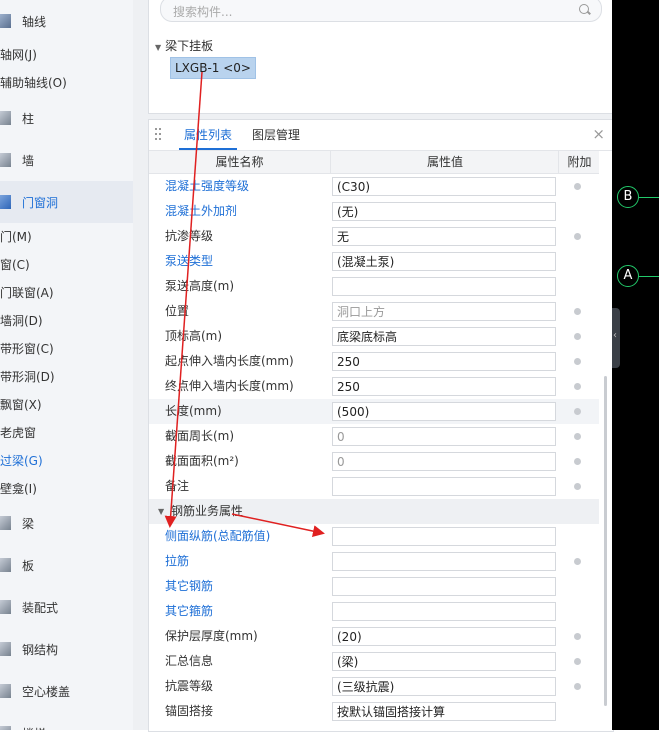 This screenshot has height=732, width=659. Describe the element at coordinates (444, 211) in the screenshot. I see `property-value-input: (无)` at that location.